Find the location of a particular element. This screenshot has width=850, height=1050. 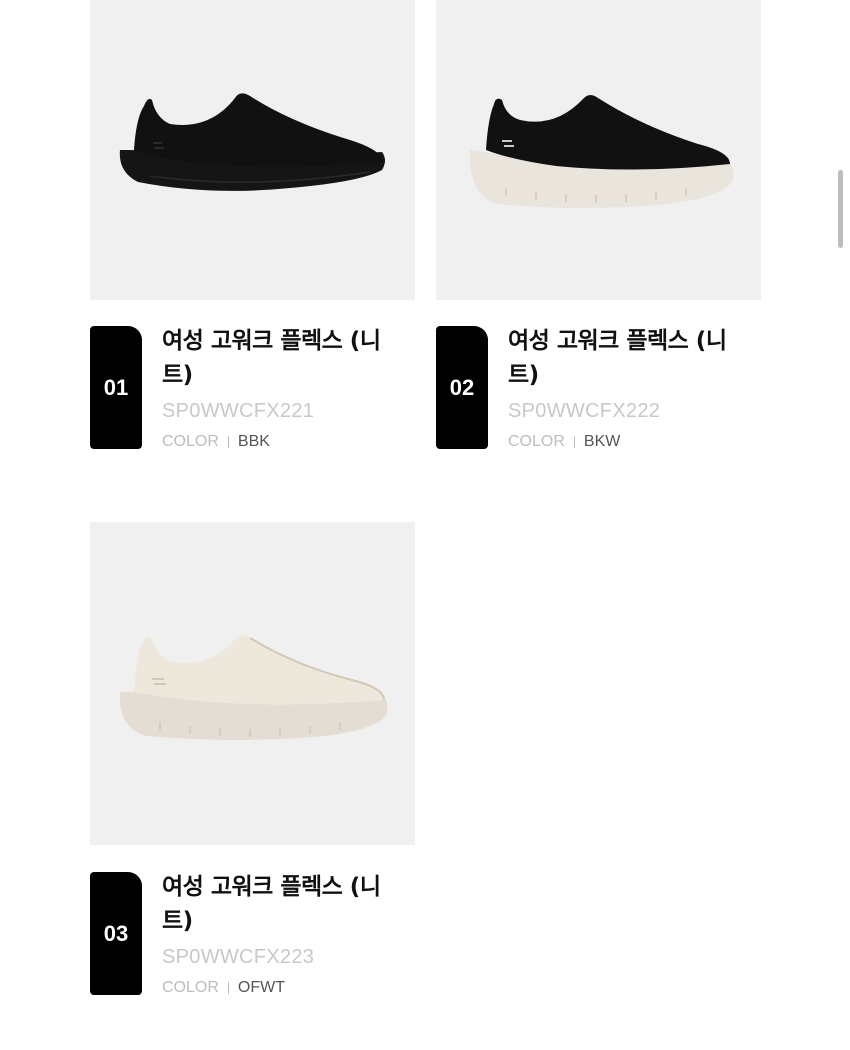

color-value: OFWT is located at coordinates (261, 987).